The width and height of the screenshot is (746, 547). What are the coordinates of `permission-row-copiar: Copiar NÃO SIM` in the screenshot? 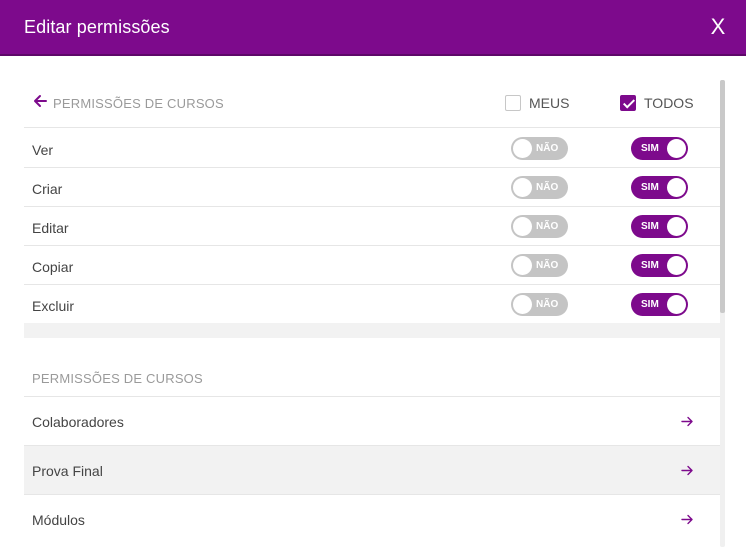 It's located at (372, 265).